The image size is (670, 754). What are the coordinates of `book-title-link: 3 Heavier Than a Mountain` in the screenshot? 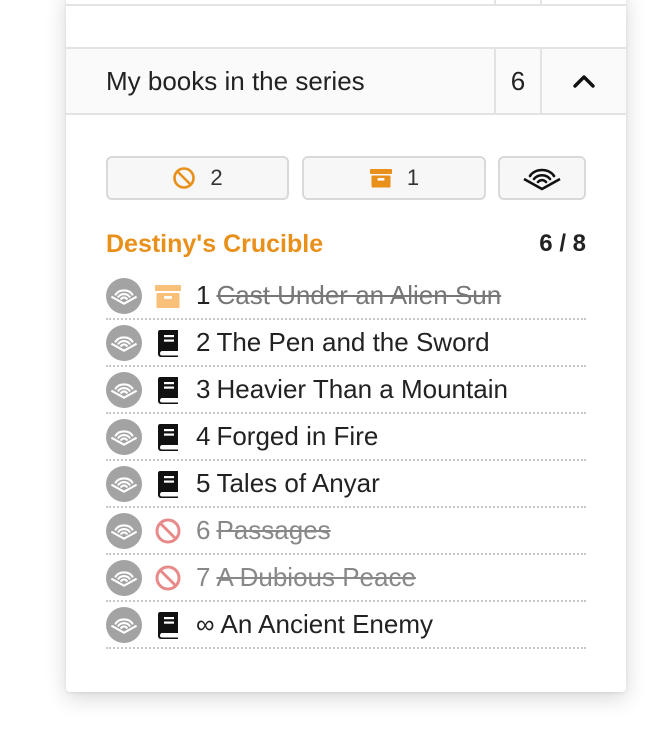 It's located at (352, 389).